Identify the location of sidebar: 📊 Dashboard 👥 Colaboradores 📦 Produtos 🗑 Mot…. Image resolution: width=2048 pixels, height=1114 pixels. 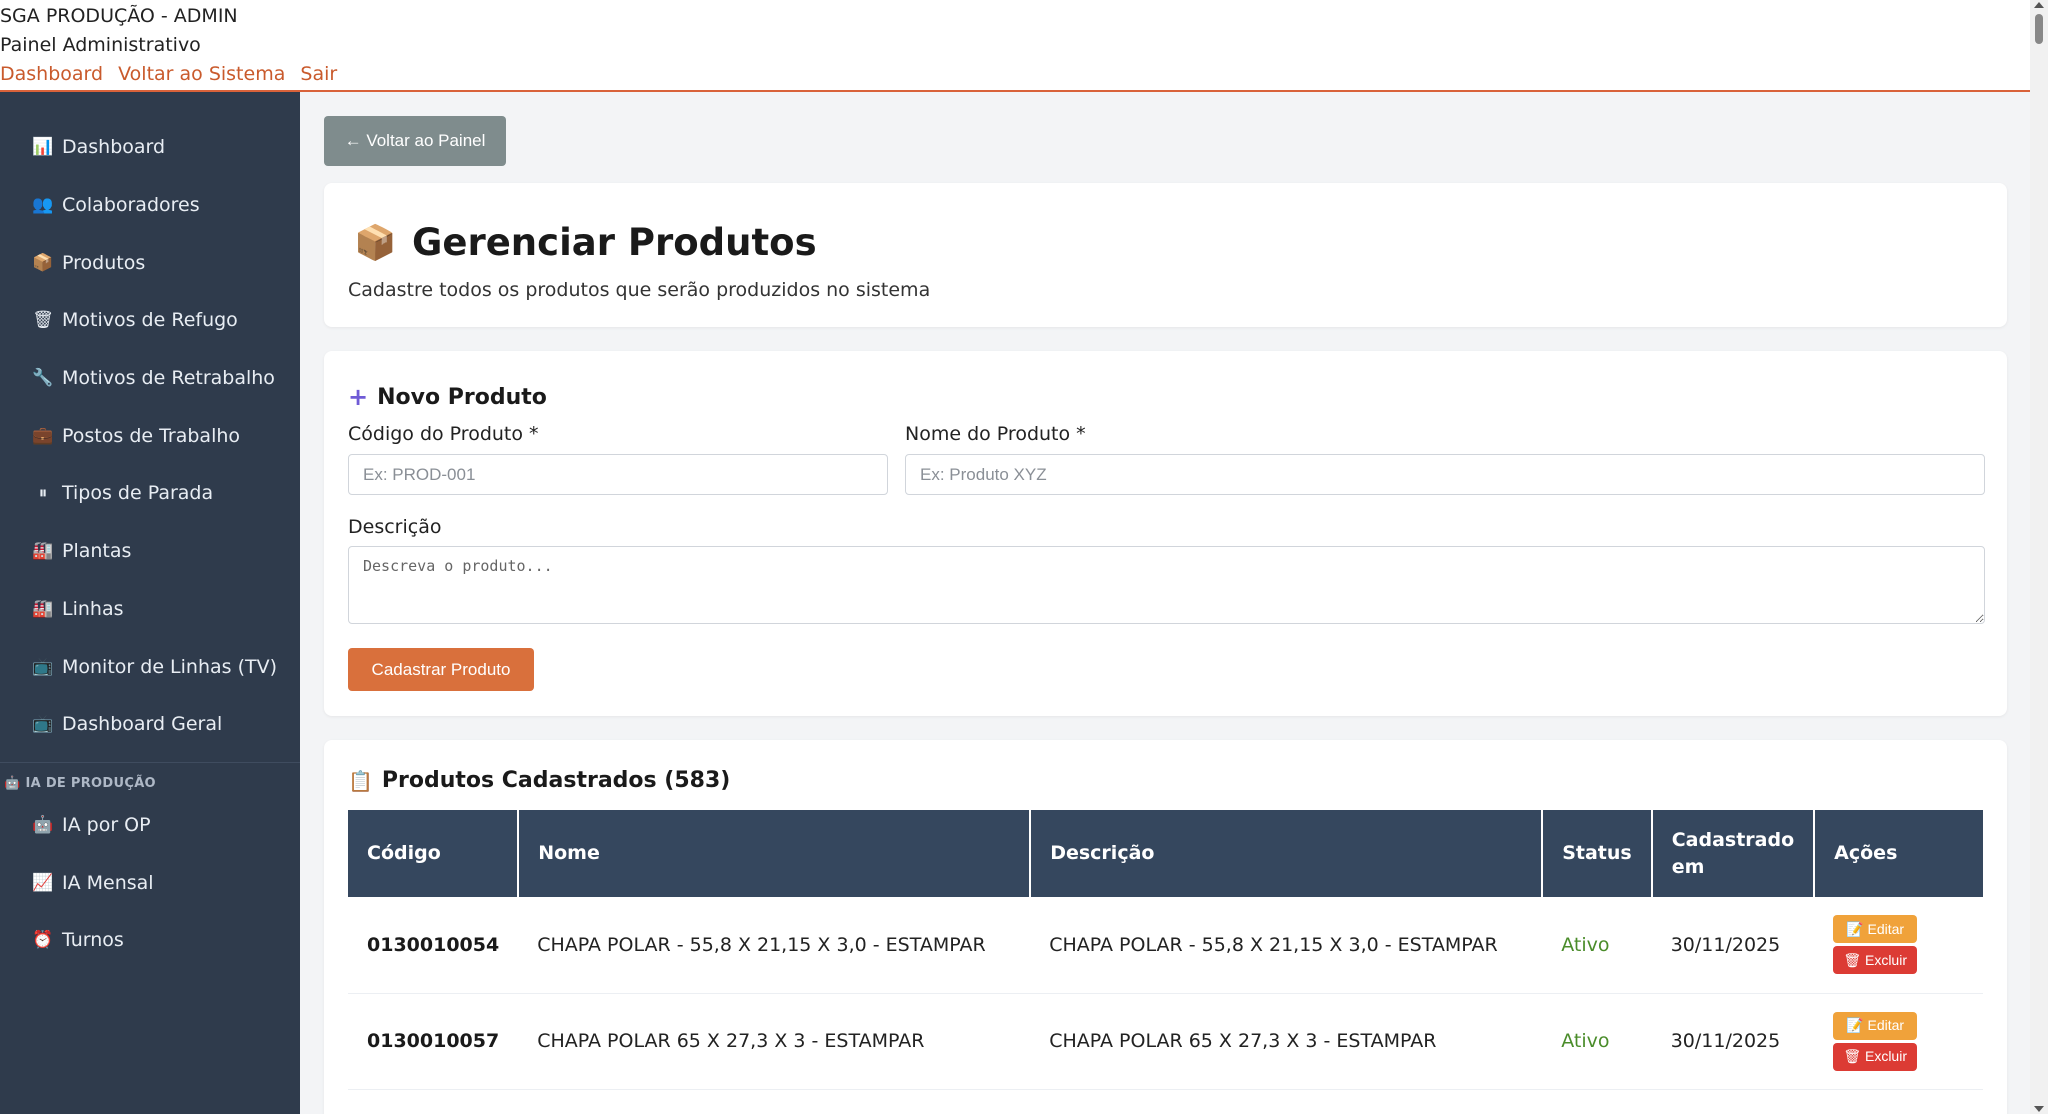
(150, 603).